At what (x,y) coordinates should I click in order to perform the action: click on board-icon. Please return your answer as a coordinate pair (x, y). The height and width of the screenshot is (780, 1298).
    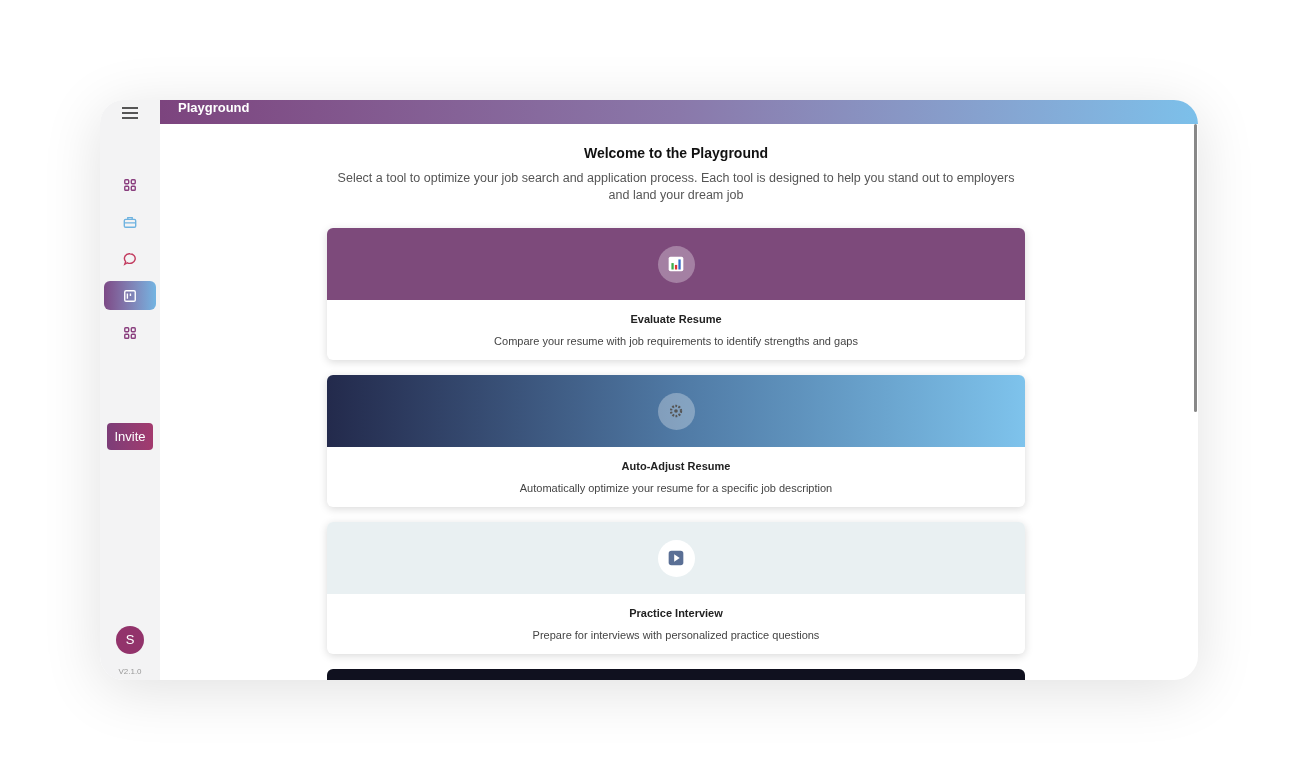
    Looking at the image, I should click on (130, 295).